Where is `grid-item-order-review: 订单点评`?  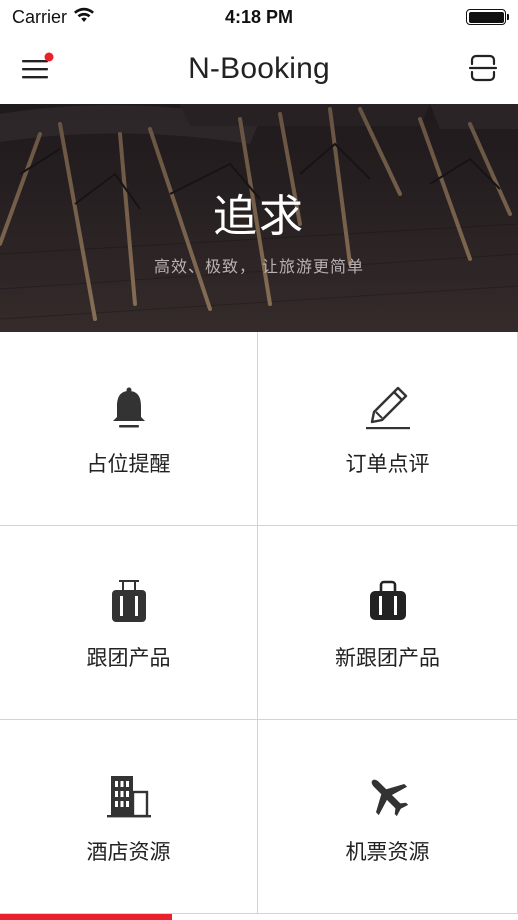 grid-item-order-review: 订单点评 is located at coordinates (388, 429).